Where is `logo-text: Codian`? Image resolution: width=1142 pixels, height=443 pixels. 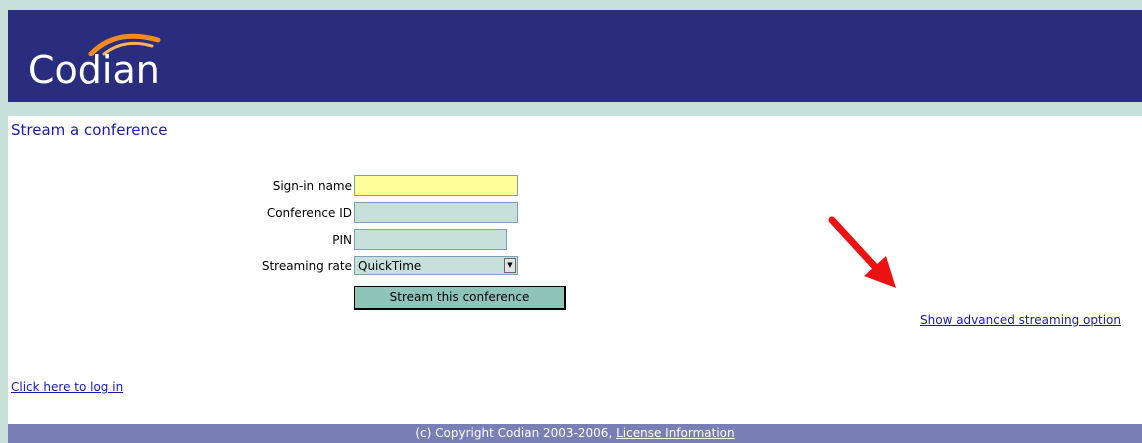
logo-text: Codian is located at coordinates (94, 70).